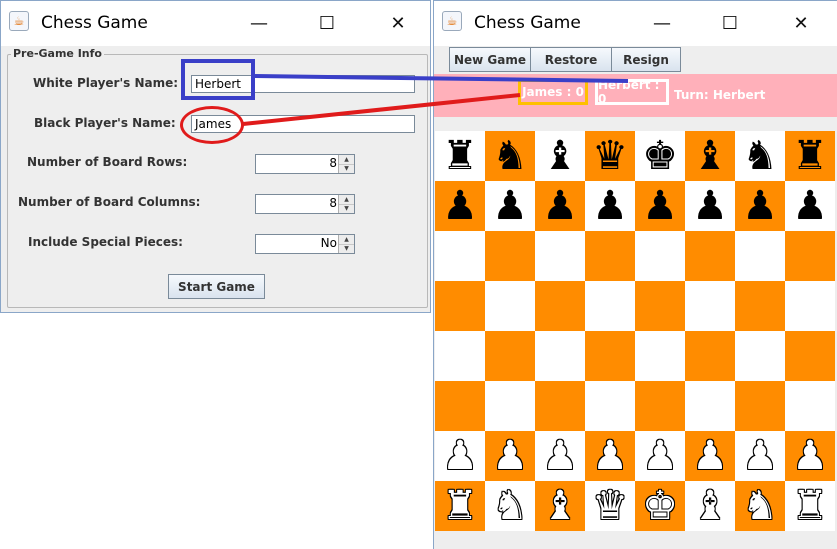 The width and height of the screenshot is (837, 549). Describe the element at coordinates (215, 23) in the screenshot. I see `pregame-titlebar: ☕ Chess Game — ☐ ✕` at that location.